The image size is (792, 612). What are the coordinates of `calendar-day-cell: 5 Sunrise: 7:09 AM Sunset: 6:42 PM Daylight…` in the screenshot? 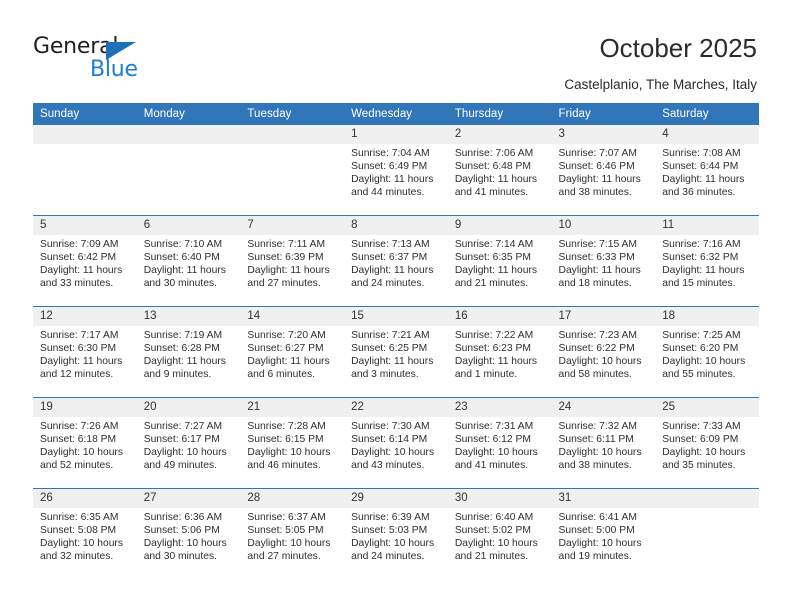 It's located at (85, 261).